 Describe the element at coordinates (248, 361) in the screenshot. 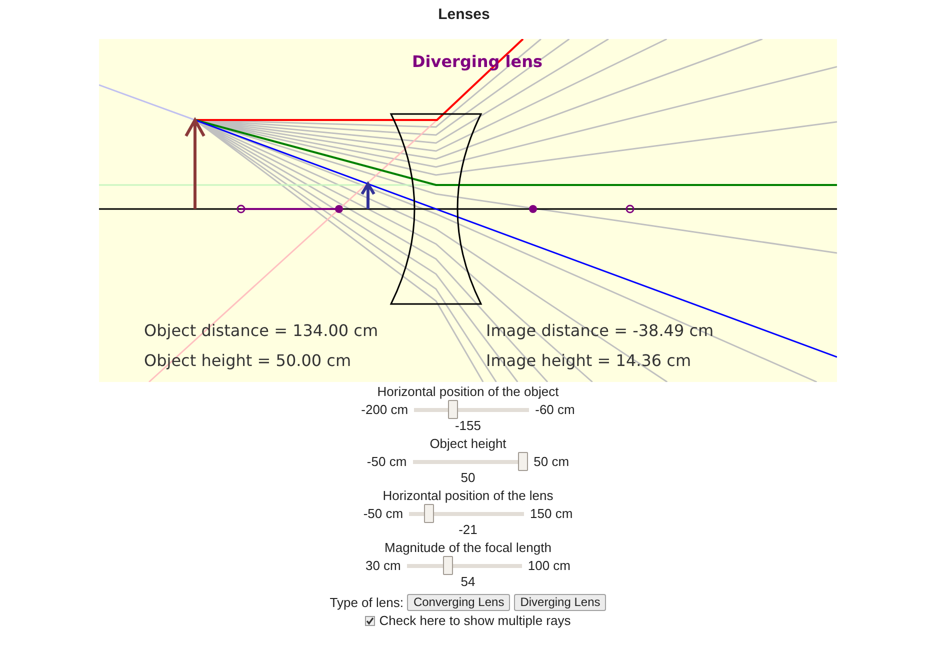

I see `object-height-text: Object height = 50.00 cm` at that location.